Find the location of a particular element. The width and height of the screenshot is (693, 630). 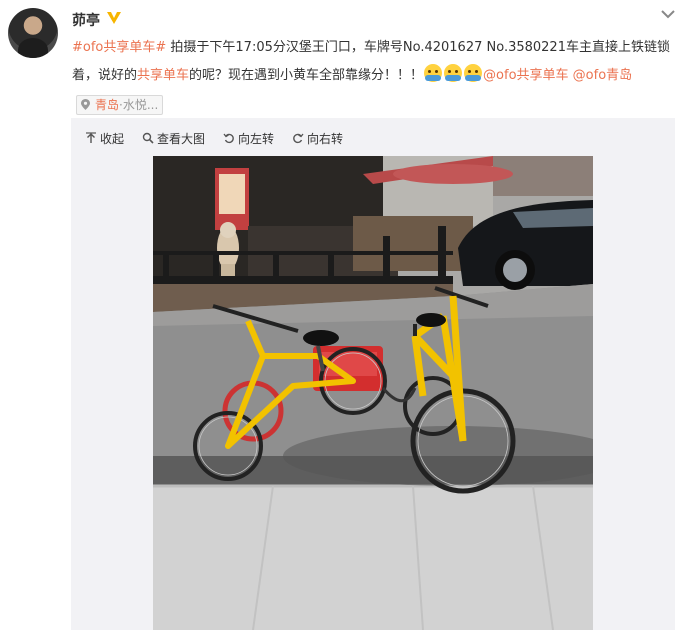

image-toolbar: 收起 查看大图 向左转 向右转 is located at coordinates (214, 138).